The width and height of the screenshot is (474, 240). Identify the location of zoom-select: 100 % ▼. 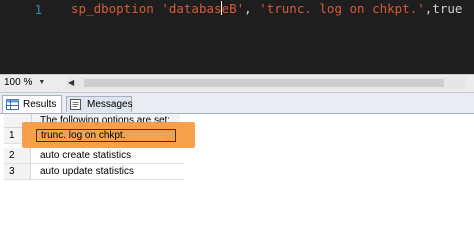
(31, 82).